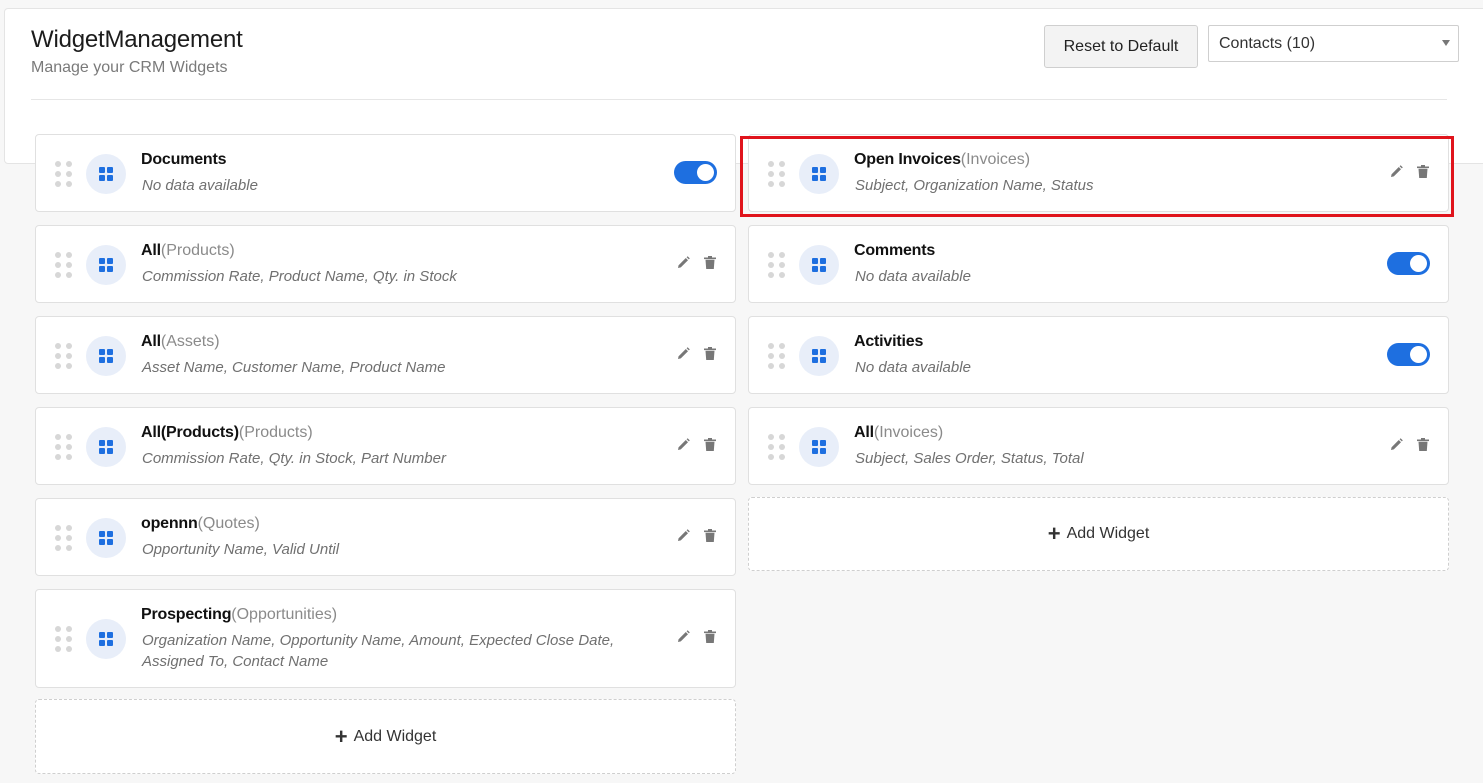  Describe the element at coordinates (1098, 355) in the screenshot. I see `widget-card-2: Activities No data available` at that location.